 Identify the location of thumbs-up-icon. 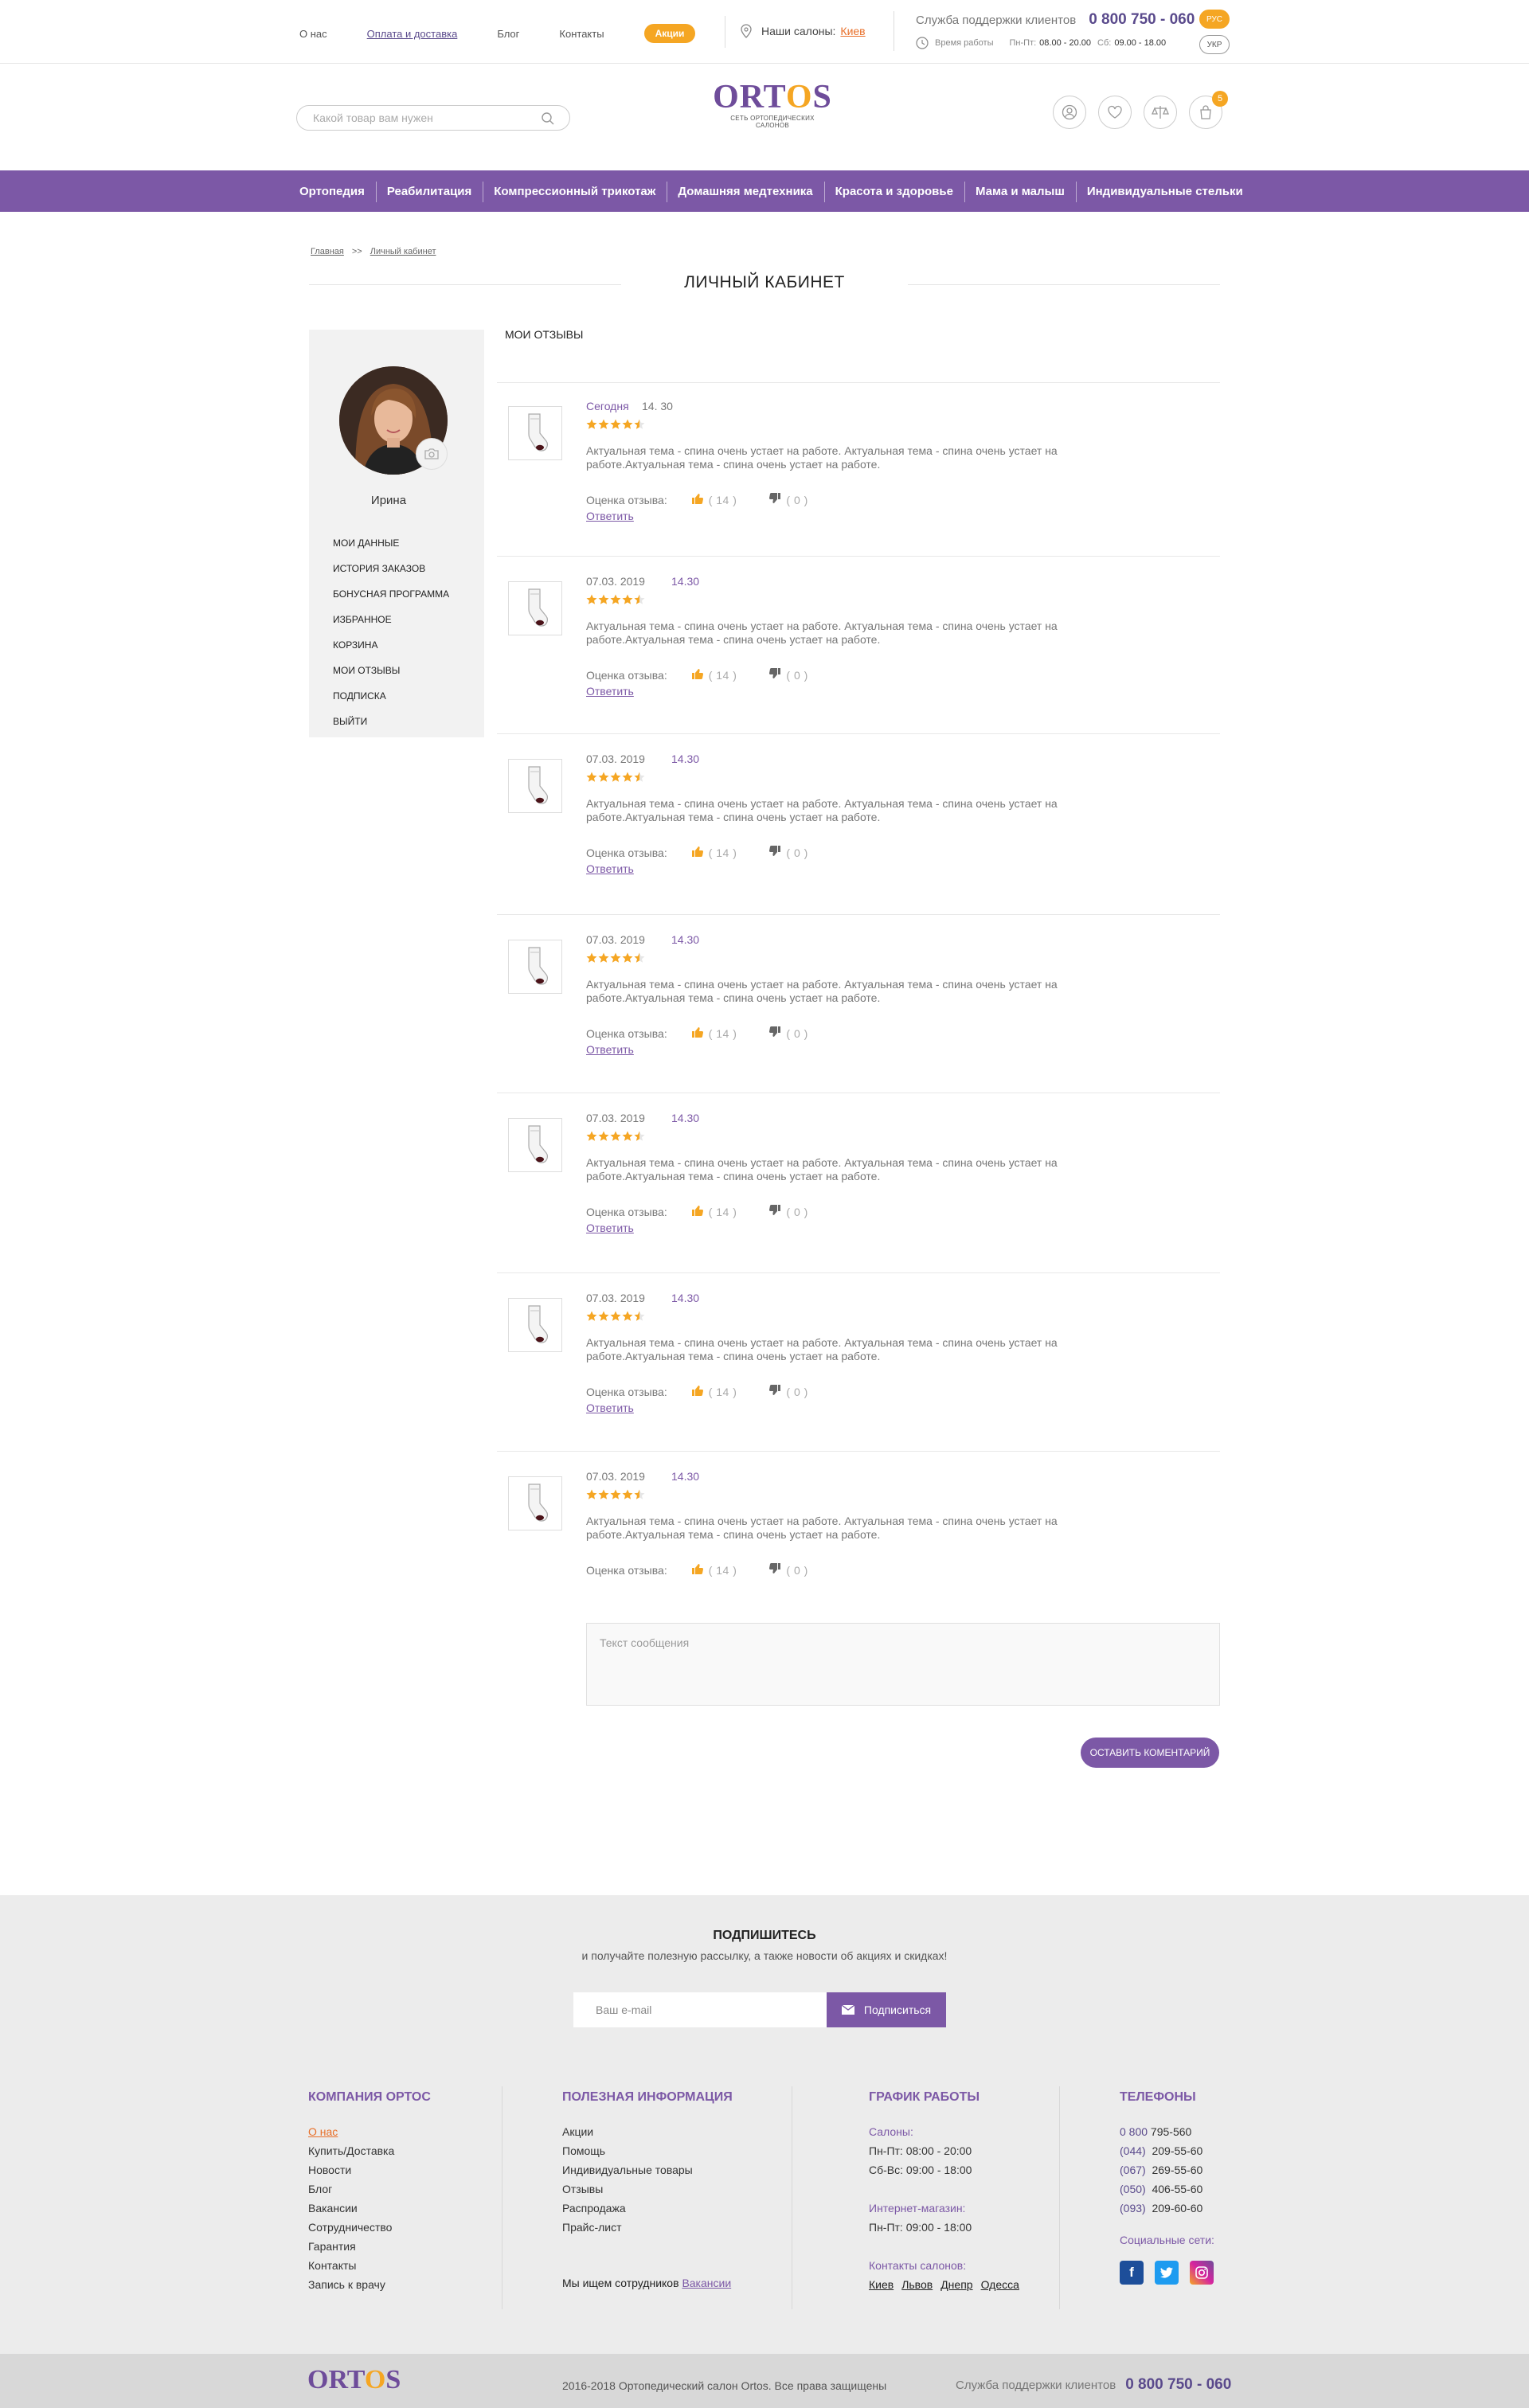
(697, 1391).